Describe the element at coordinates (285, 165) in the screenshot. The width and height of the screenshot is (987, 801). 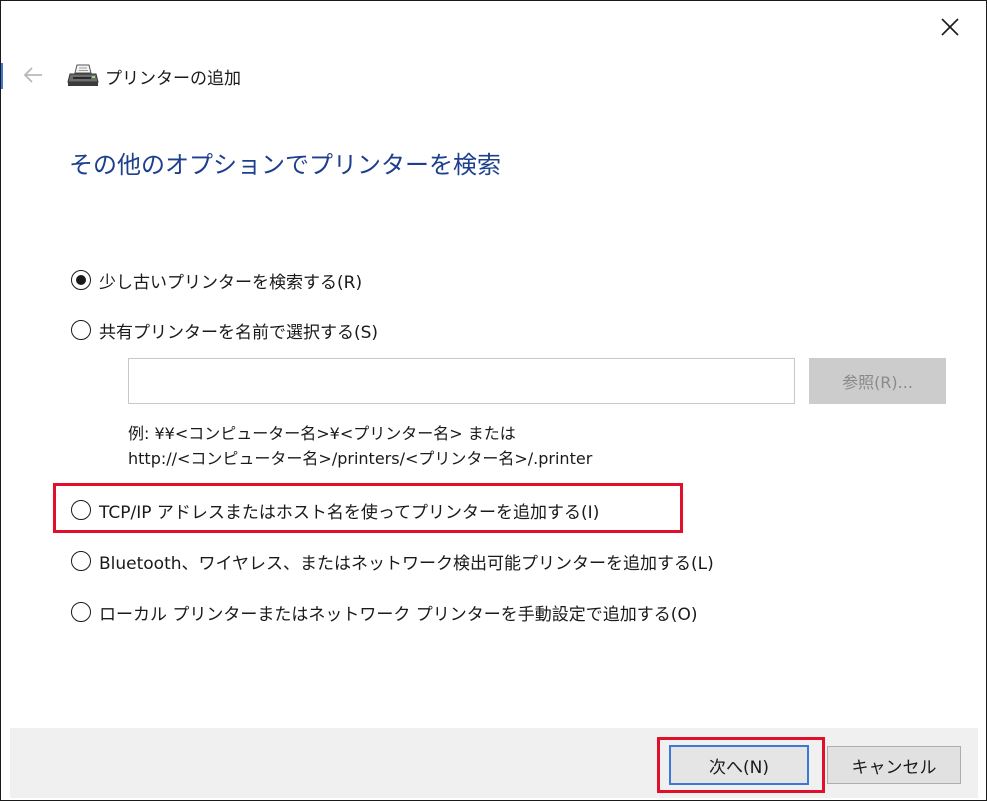
I see `page-heading: その他のオプションでプリンターを検索` at that location.